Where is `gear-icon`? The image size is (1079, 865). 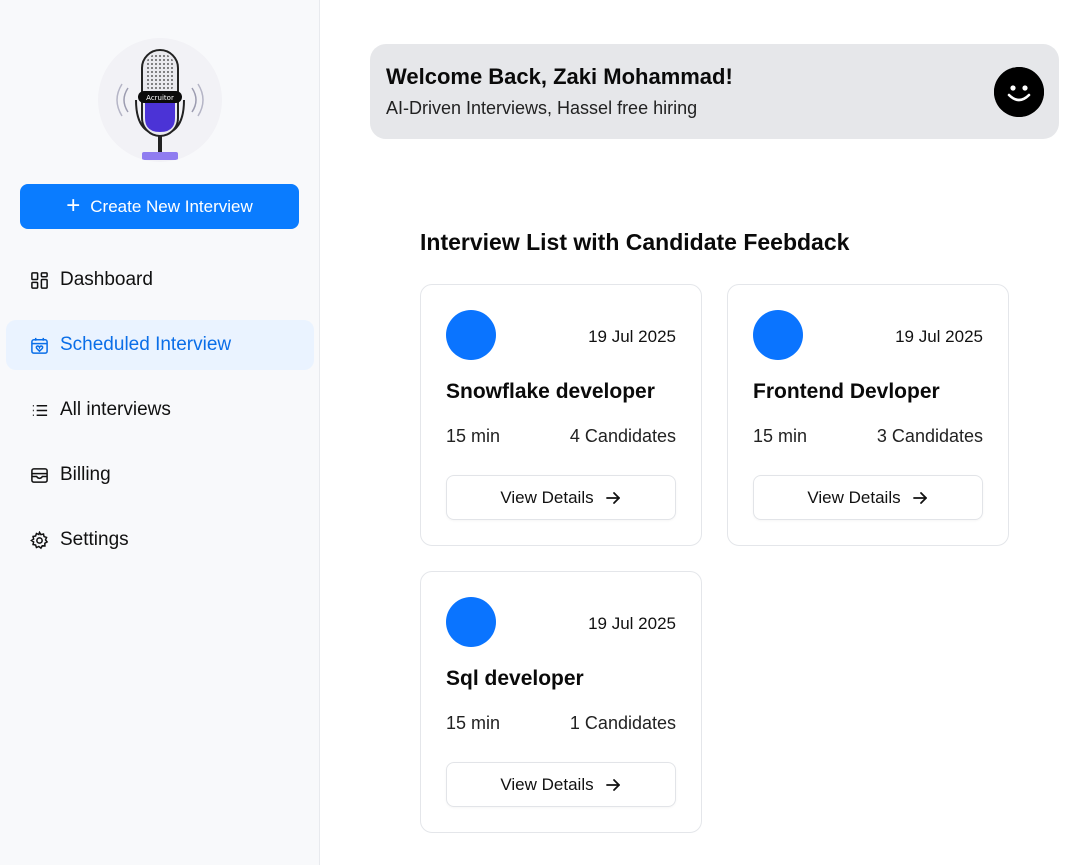 gear-icon is located at coordinates (39, 539).